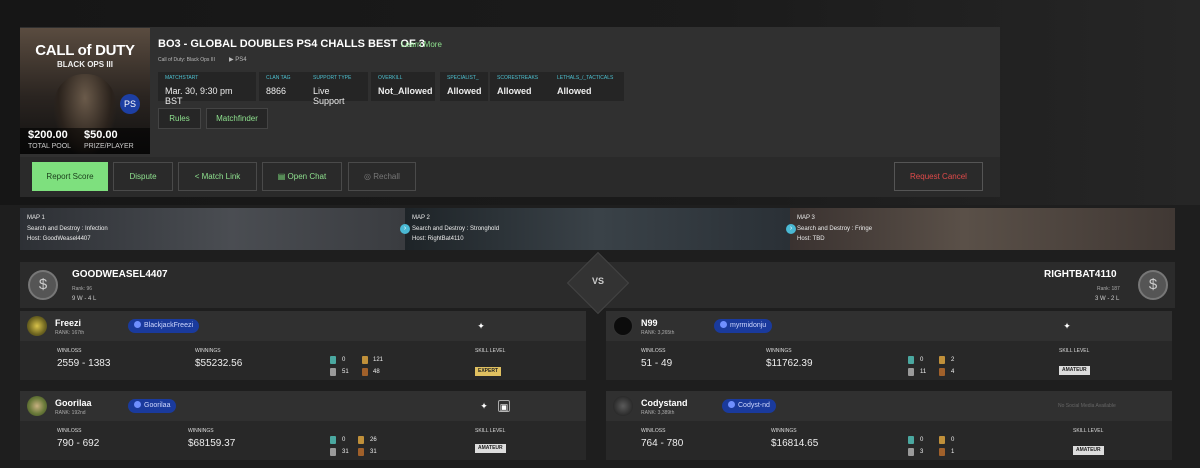 The height and width of the screenshot is (468, 1200). I want to click on winnings-value: $68159.37, so click(212, 443).